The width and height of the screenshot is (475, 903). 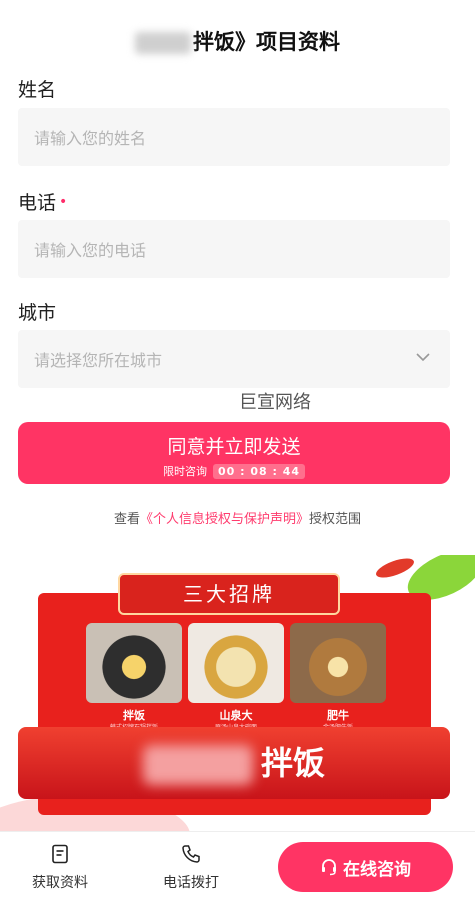 What do you see at coordinates (234, 137) in the screenshot?
I see `name-input: 请输入您的姓名` at bounding box center [234, 137].